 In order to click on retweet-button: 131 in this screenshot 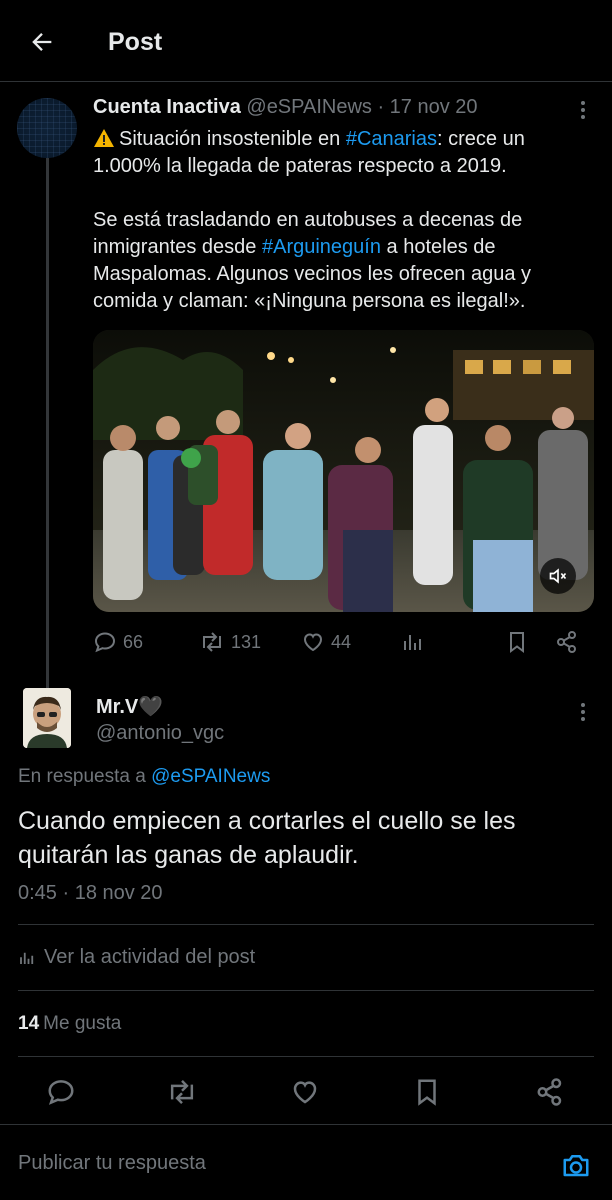, I will do `click(230, 642)`.